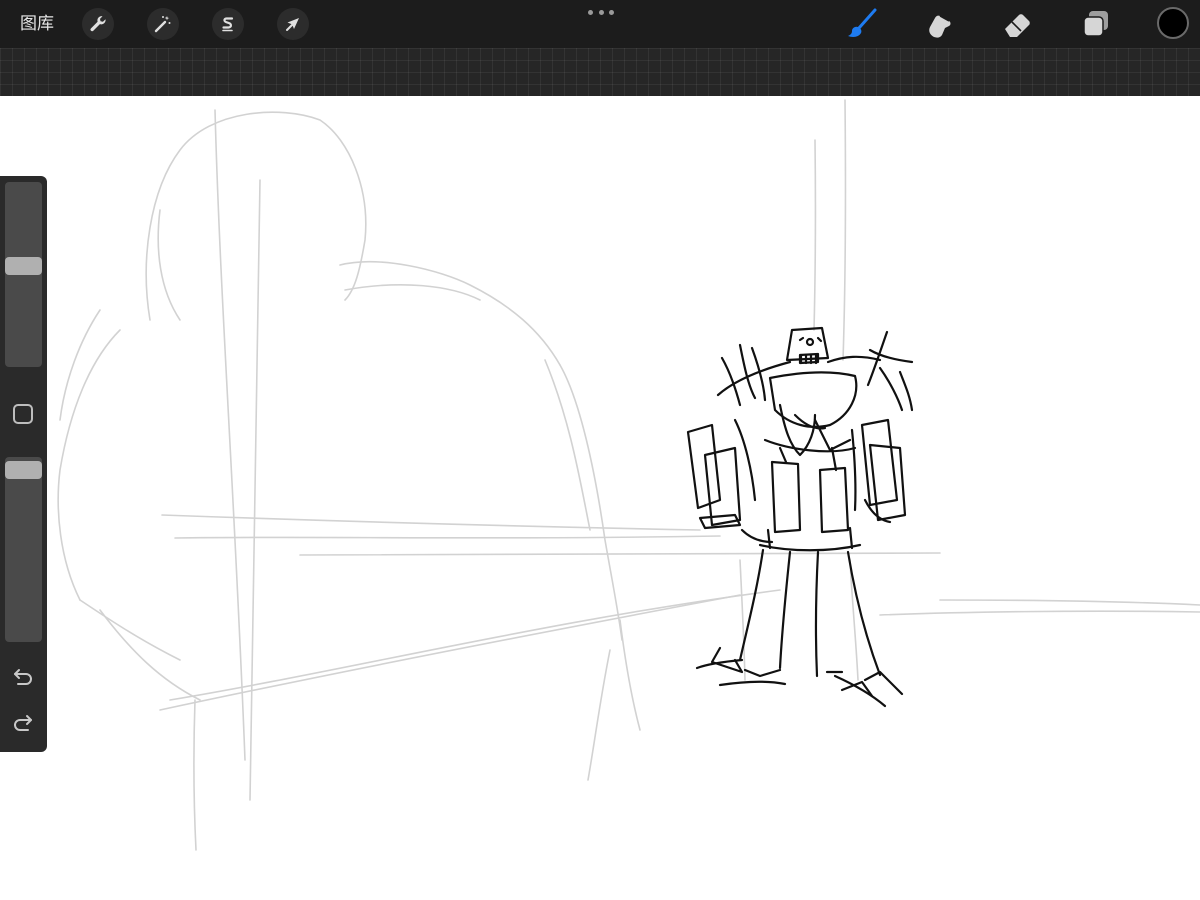 The width and height of the screenshot is (1200, 900). I want to click on s-ribbon-icon, so click(228, 24).